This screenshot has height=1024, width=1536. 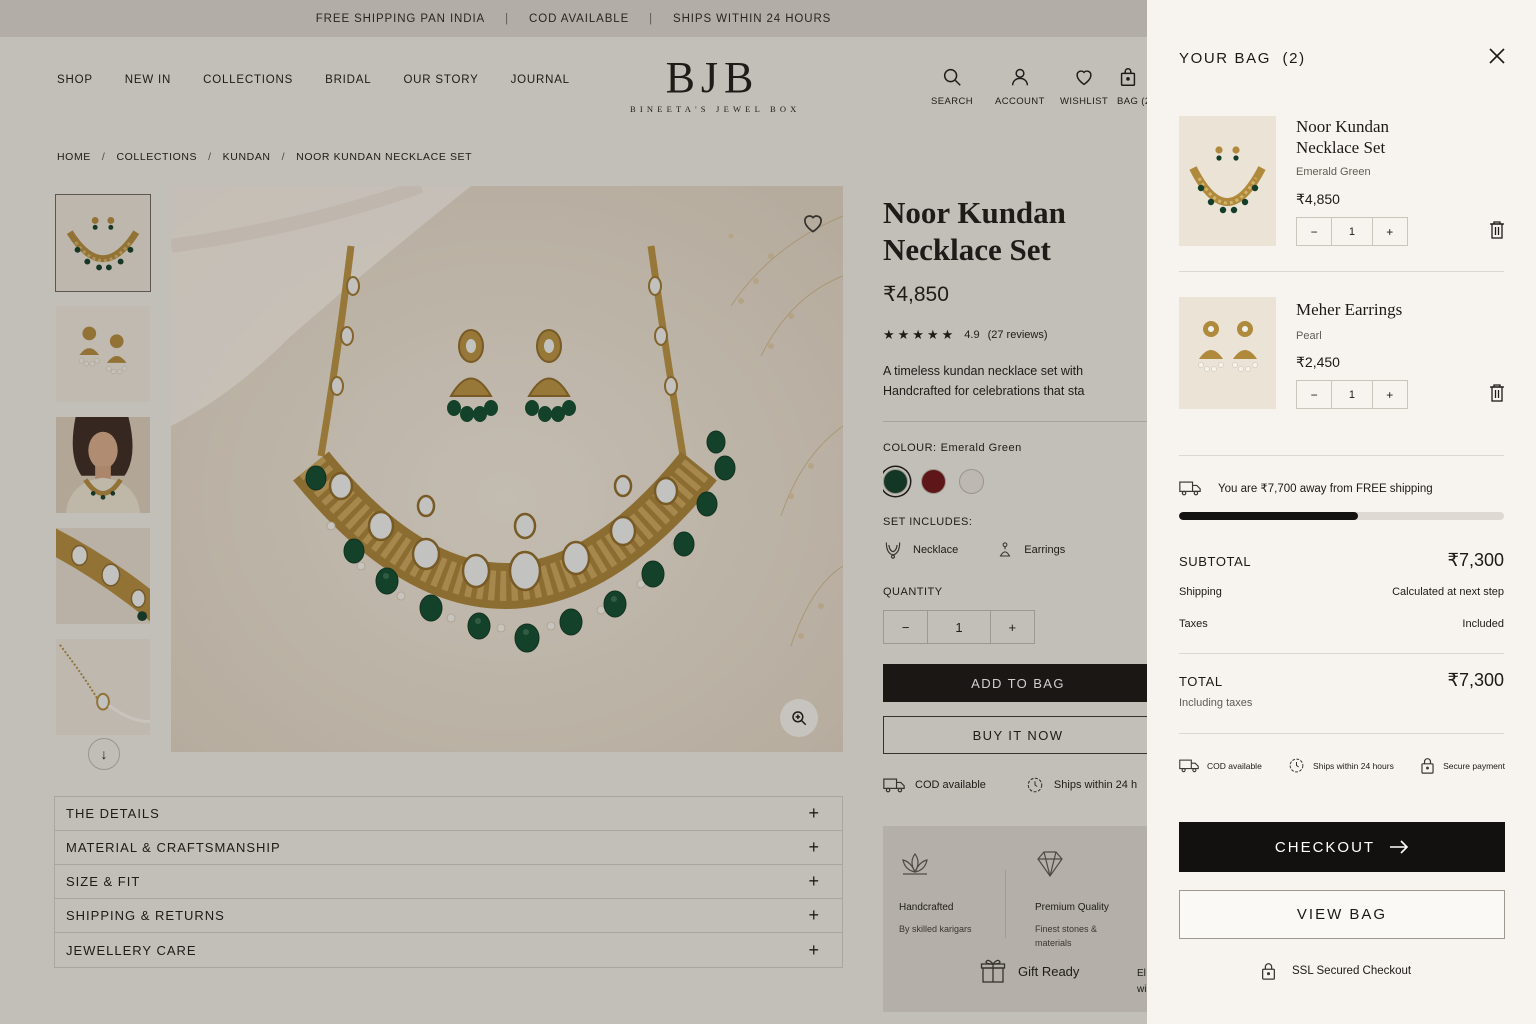 I want to click on thumbnail-model-image, so click(x=103, y=465).